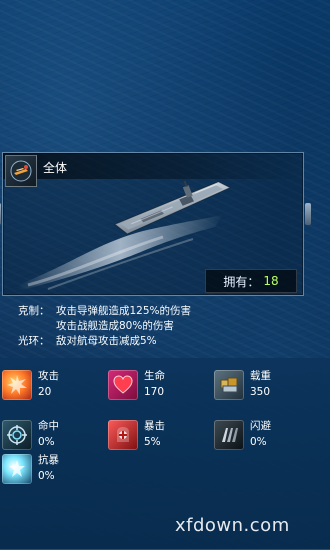  What do you see at coordinates (308, 214) in the screenshot?
I see `panel-right-handle` at bounding box center [308, 214].